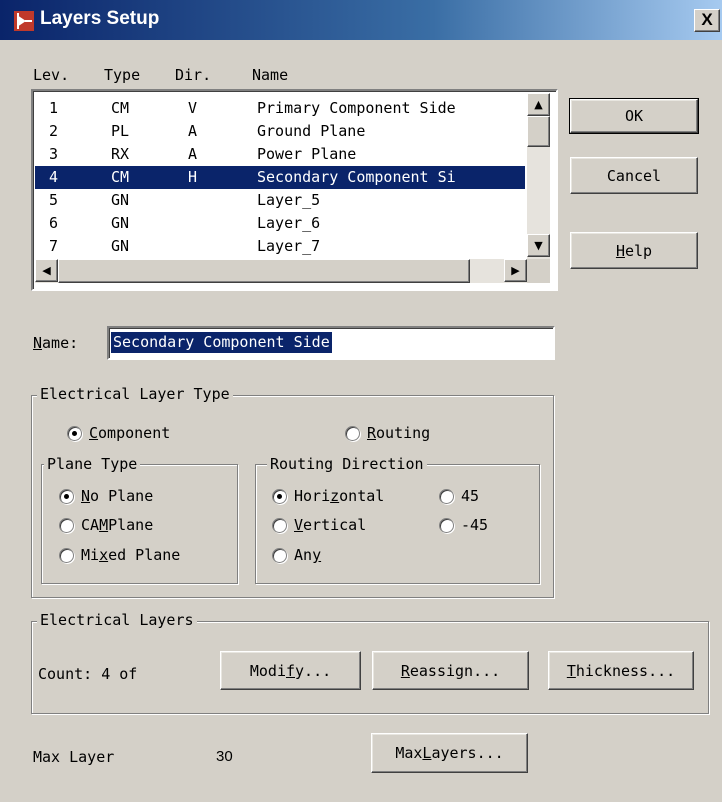 Image resolution: width=722 pixels, height=802 pixels. Describe the element at coordinates (134, 433) in the screenshot. I see `component-label: omponent` at that location.